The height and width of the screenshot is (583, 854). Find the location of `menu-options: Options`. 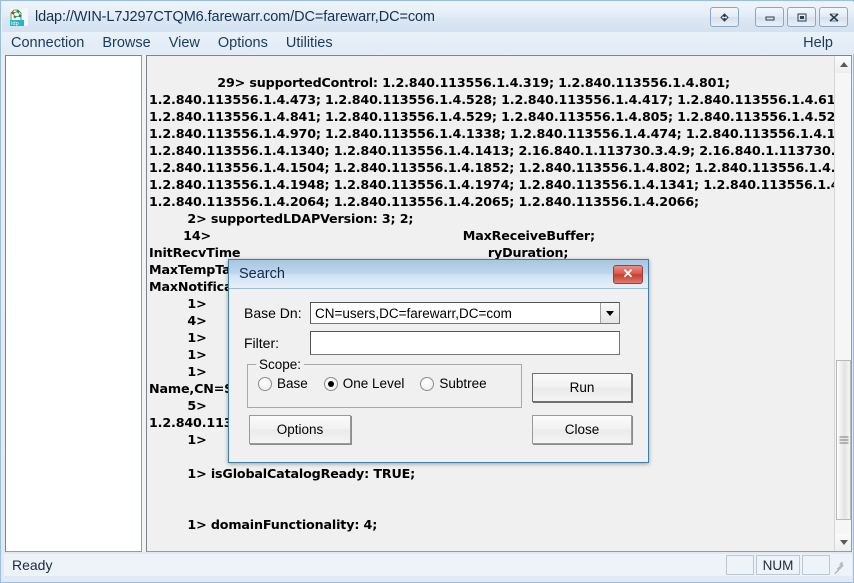

menu-options: Options is located at coordinates (243, 43).